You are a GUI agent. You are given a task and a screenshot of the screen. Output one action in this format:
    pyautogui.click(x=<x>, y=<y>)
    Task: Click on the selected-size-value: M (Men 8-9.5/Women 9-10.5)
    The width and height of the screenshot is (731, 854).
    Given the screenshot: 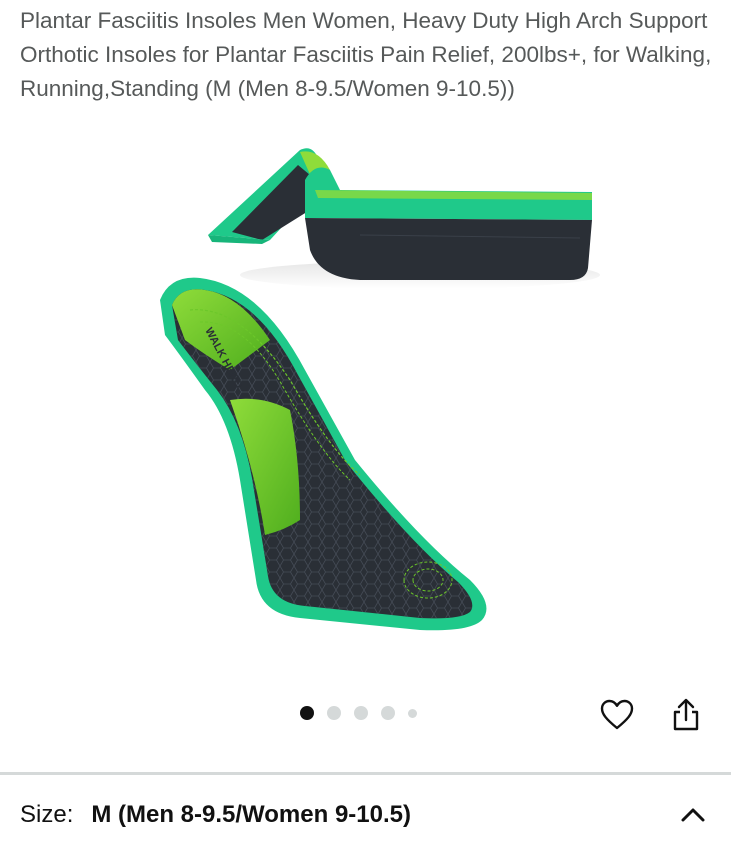 What is the action you would take?
    pyautogui.click(x=251, y=814)
    